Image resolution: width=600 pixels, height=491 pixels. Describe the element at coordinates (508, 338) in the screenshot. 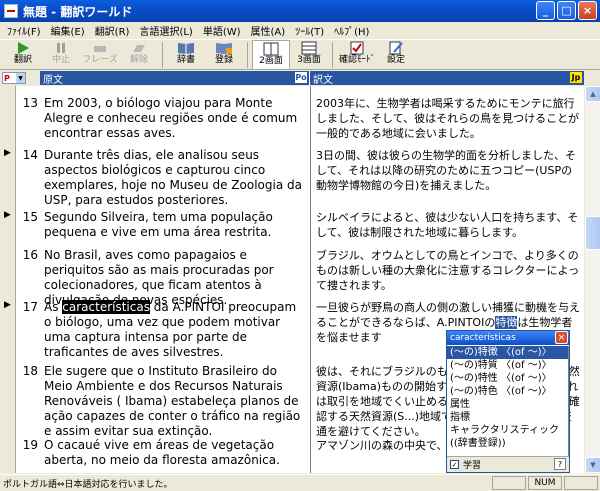

I see `popup-title: características ×` at that location.